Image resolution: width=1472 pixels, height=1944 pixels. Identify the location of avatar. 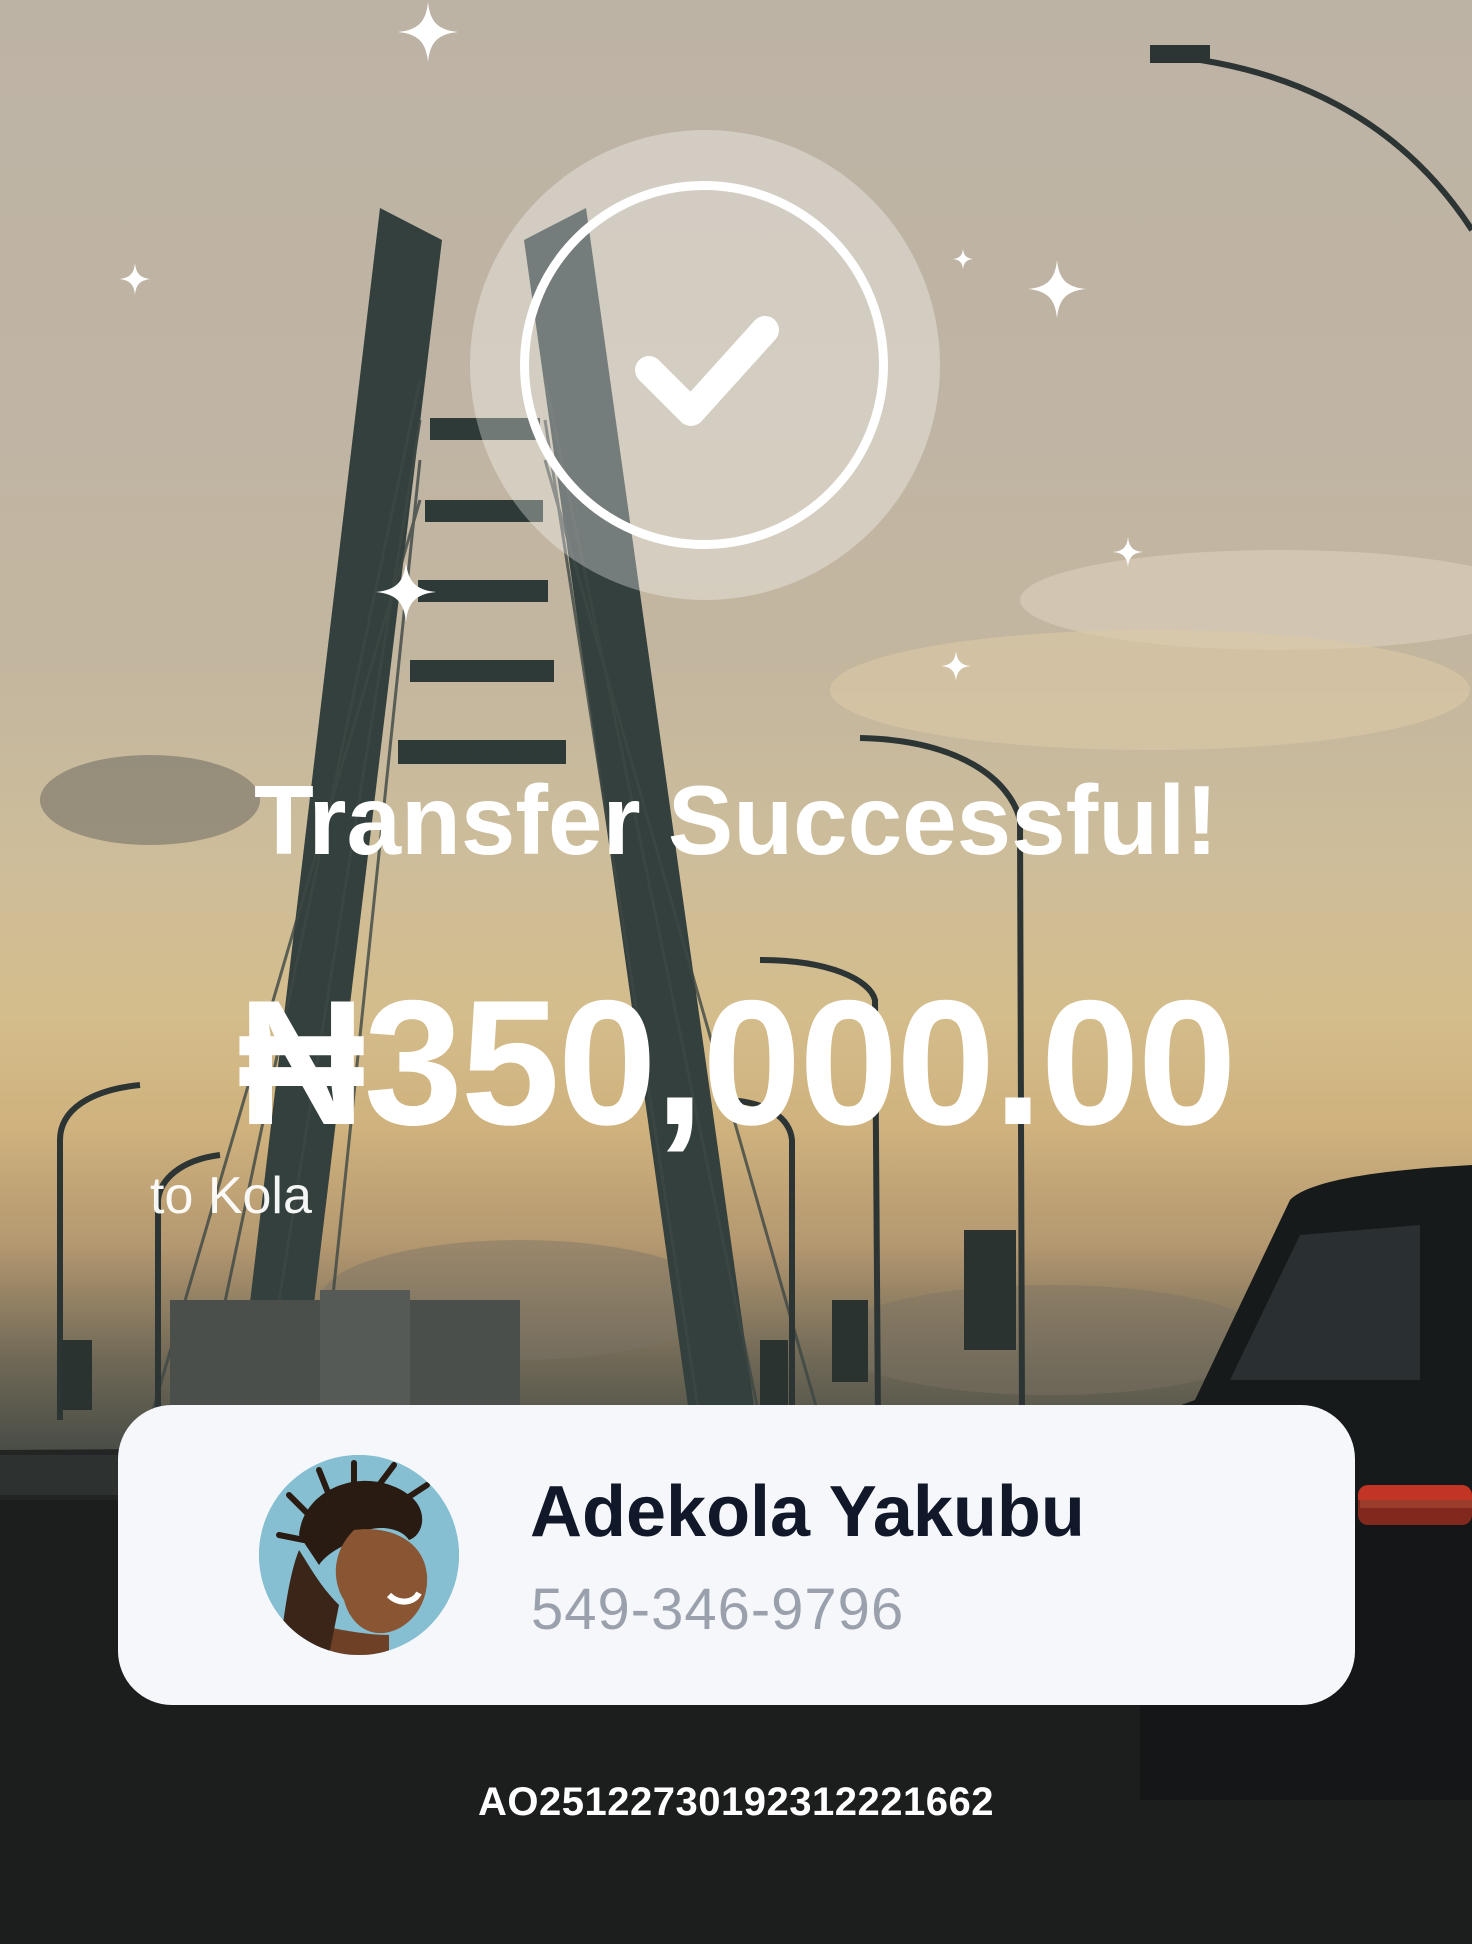
(359, 1555).